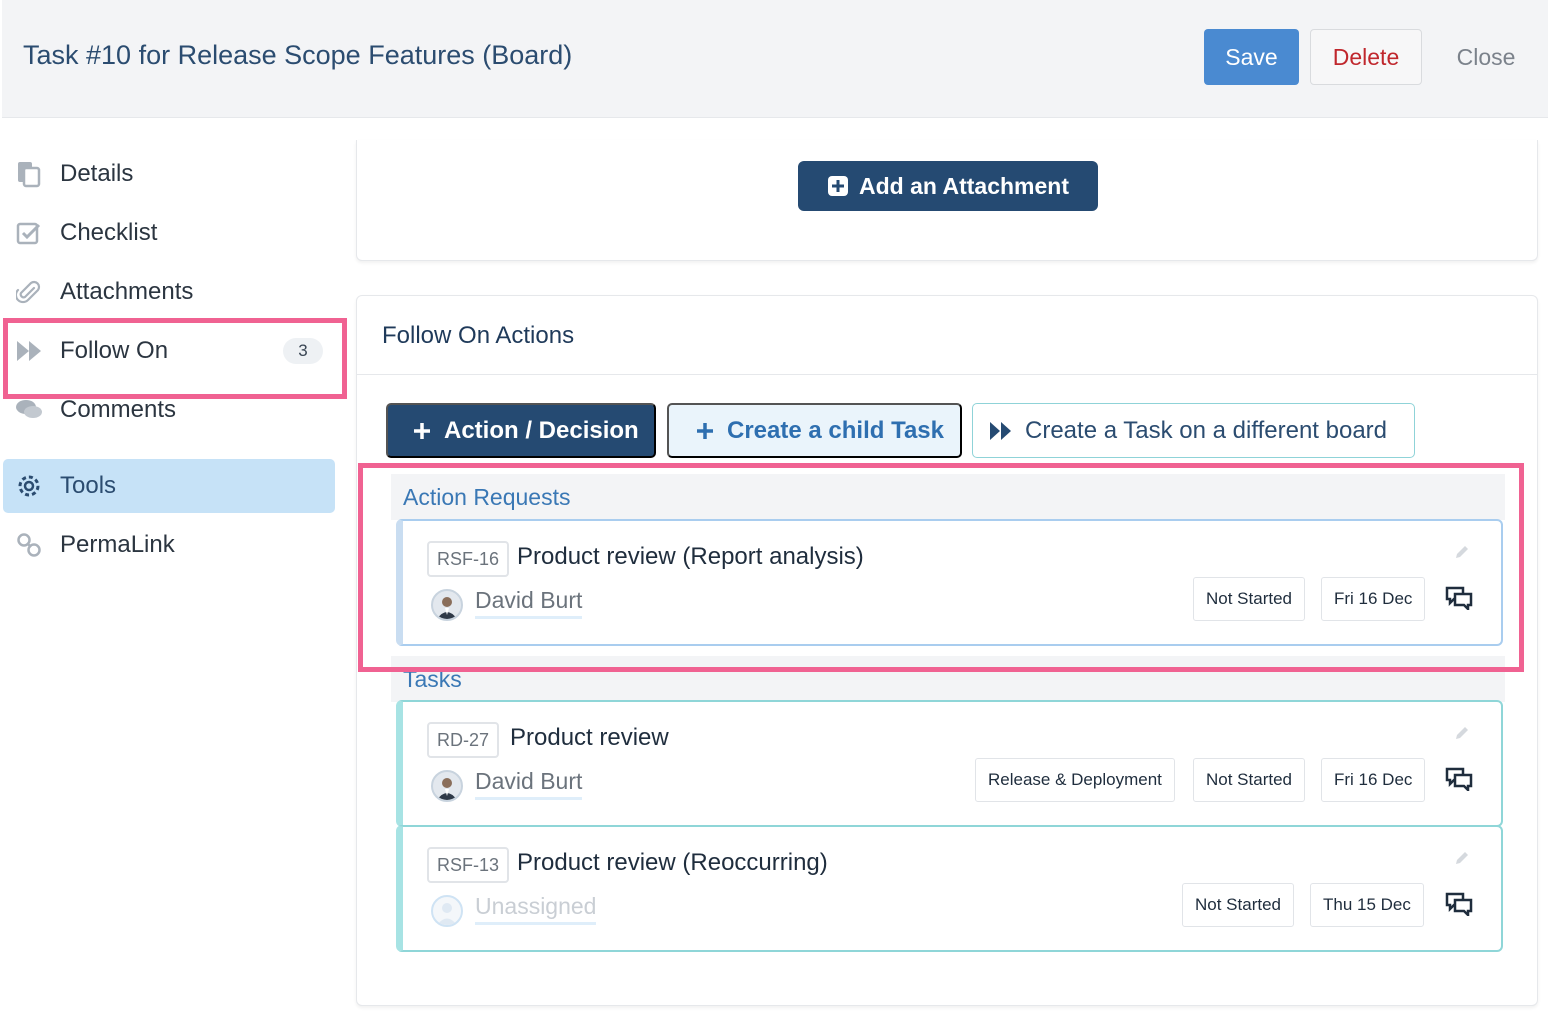  I want to click on sidebar-item-label: Follow On, so click(114, 350).